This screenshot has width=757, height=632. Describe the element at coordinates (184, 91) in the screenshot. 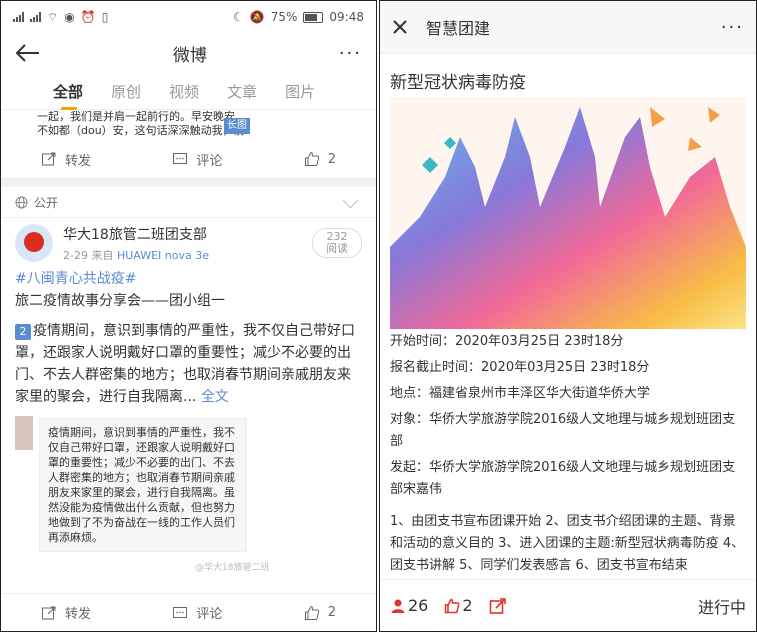

I see `tab-video: 视频` at that location.